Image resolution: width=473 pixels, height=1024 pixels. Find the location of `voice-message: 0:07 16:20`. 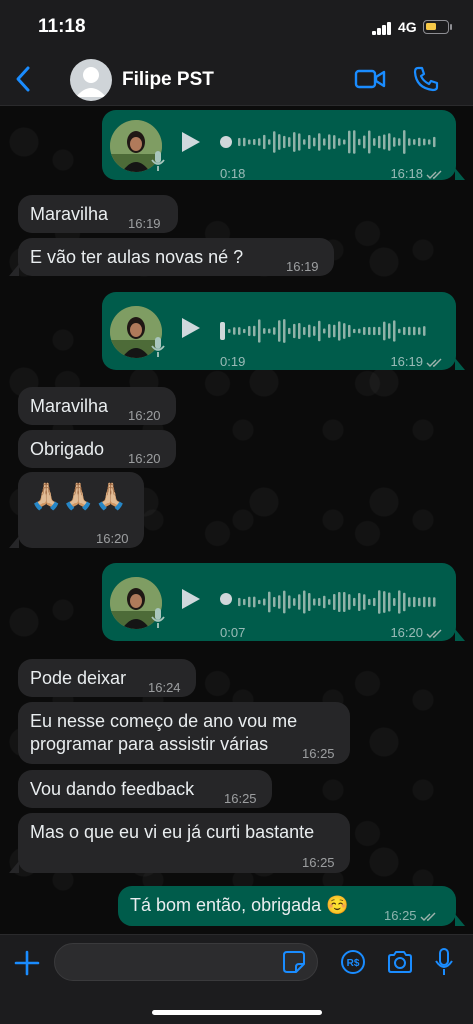

voice-message: 0:07 16:20 is located at coordinates (279, 602).